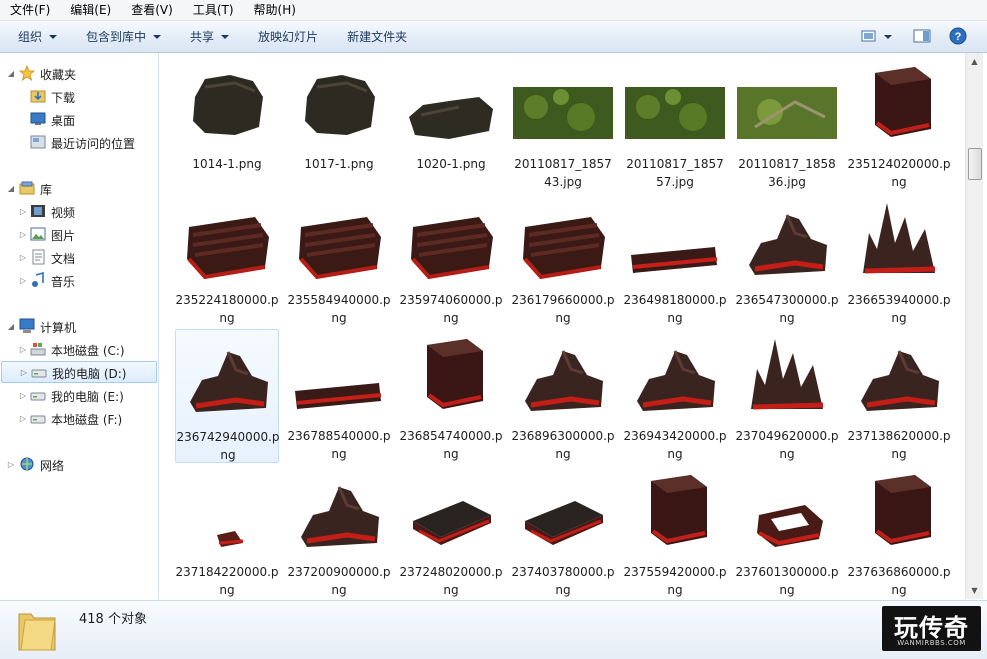 Image resolution: width=987 pixels, height=659 pixels. I want to click on preview-pane-icon, so click(922, 36).